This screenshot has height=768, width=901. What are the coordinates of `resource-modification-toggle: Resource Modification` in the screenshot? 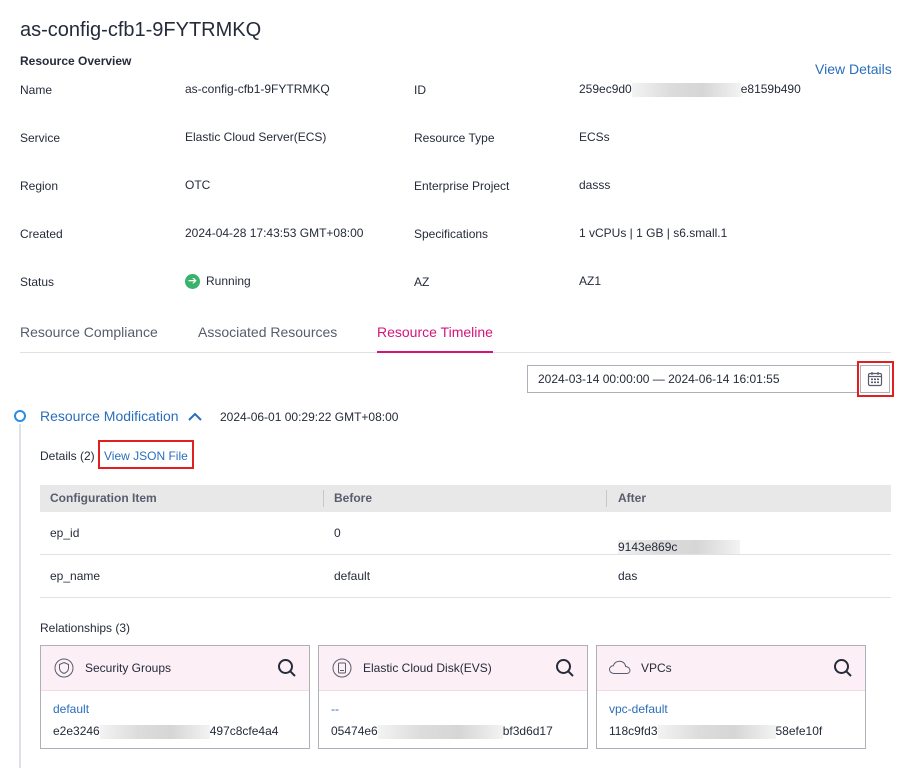 It's located at (121, 416).